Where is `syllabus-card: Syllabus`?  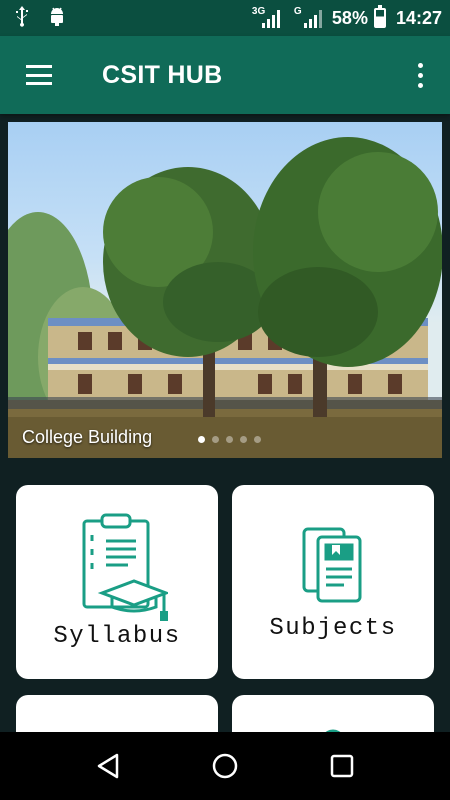 syllabus-card: Syllabus is located at coordinates (117, 582).